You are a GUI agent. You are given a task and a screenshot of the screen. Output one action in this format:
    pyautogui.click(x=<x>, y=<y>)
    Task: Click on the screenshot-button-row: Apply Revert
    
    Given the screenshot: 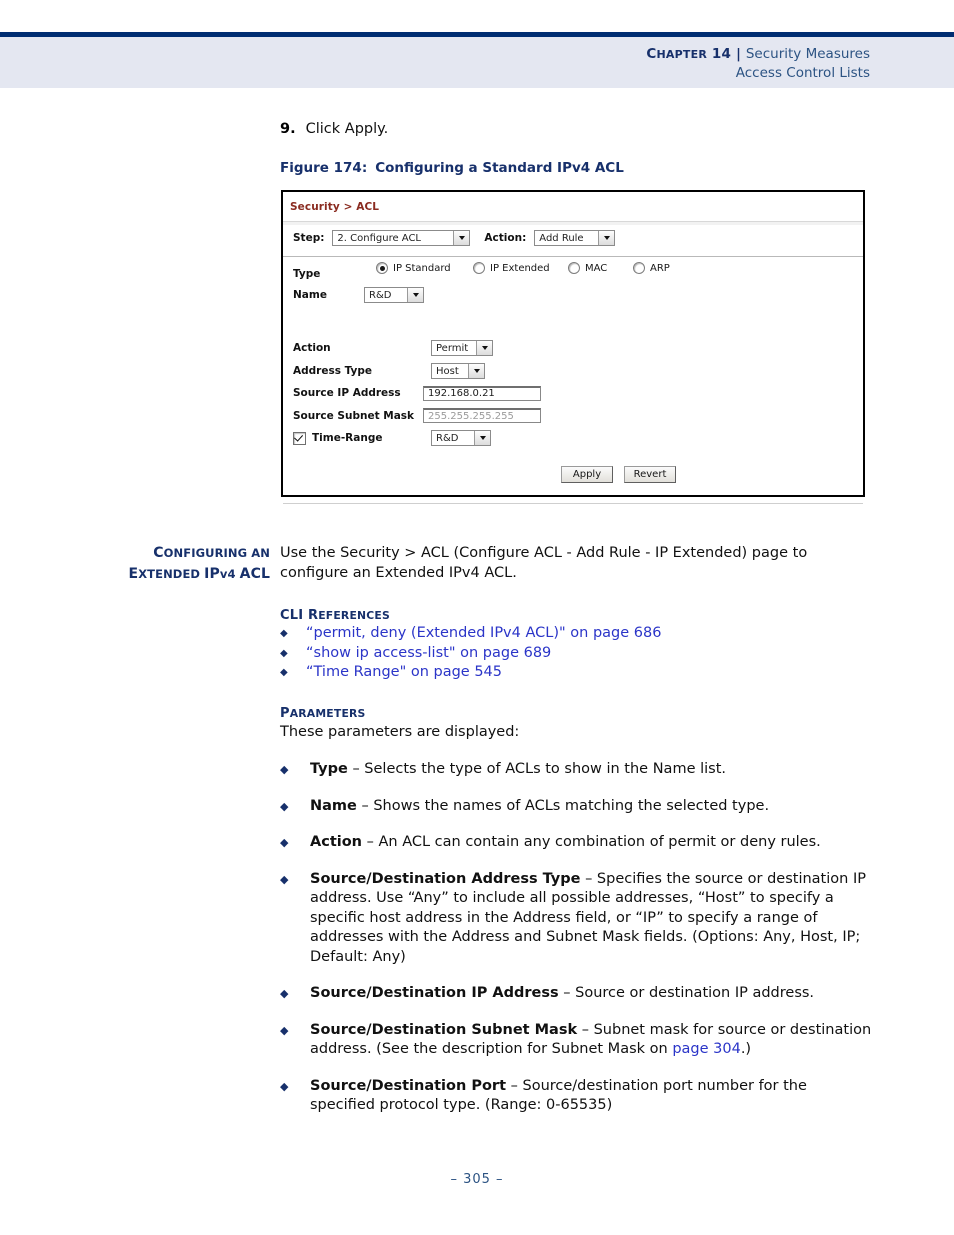 What is the action you would take?
    pyautogui.click(x=618, y=474)
    